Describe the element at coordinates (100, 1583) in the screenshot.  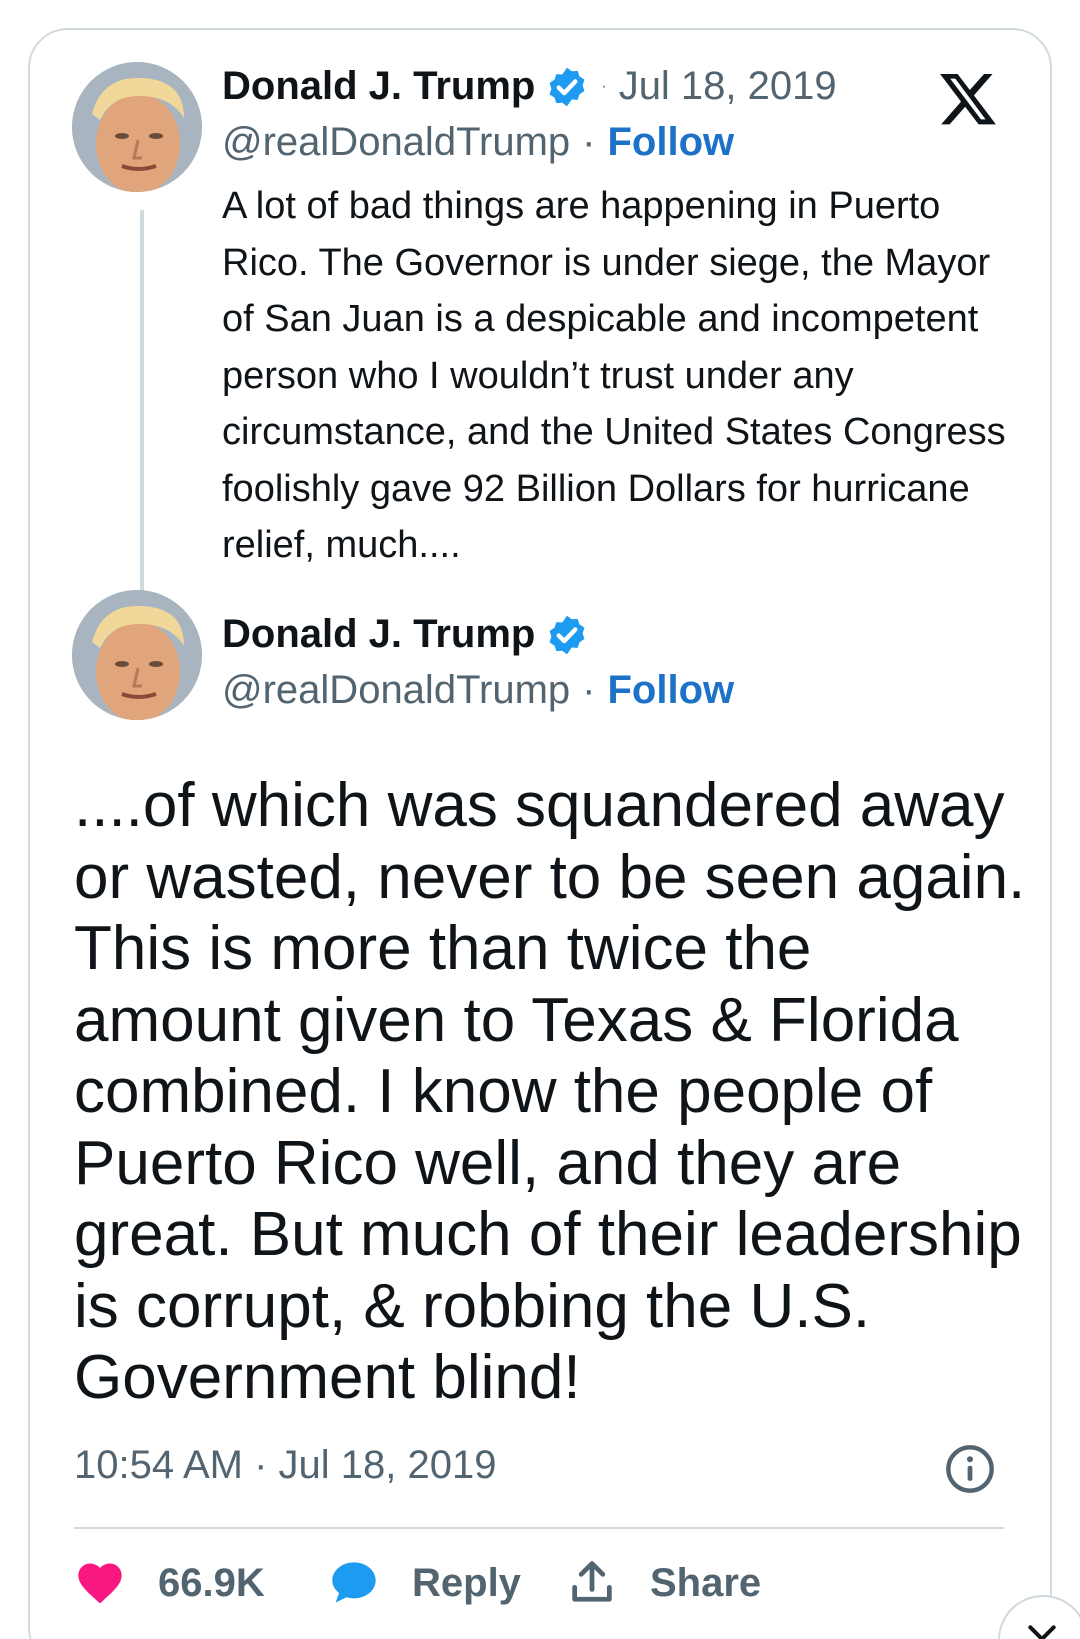
I see `heart-icon` at that location.